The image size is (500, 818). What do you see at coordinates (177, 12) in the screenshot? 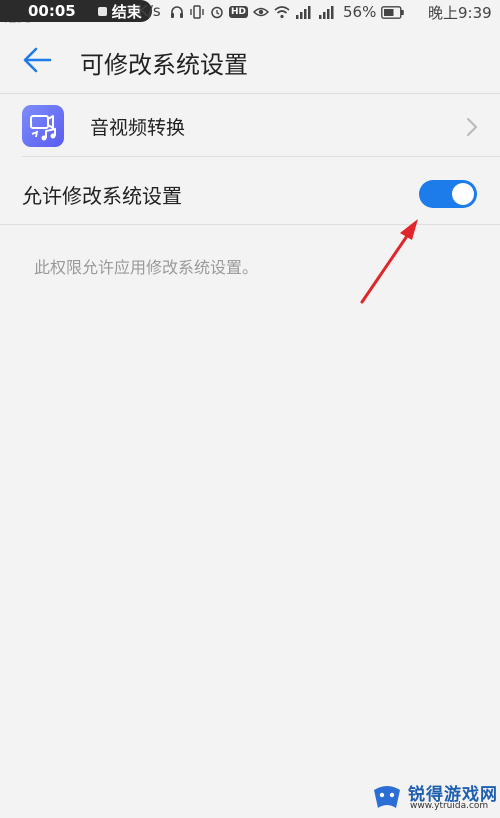
I see `headphones-icon` at bounding box center [177, 12].